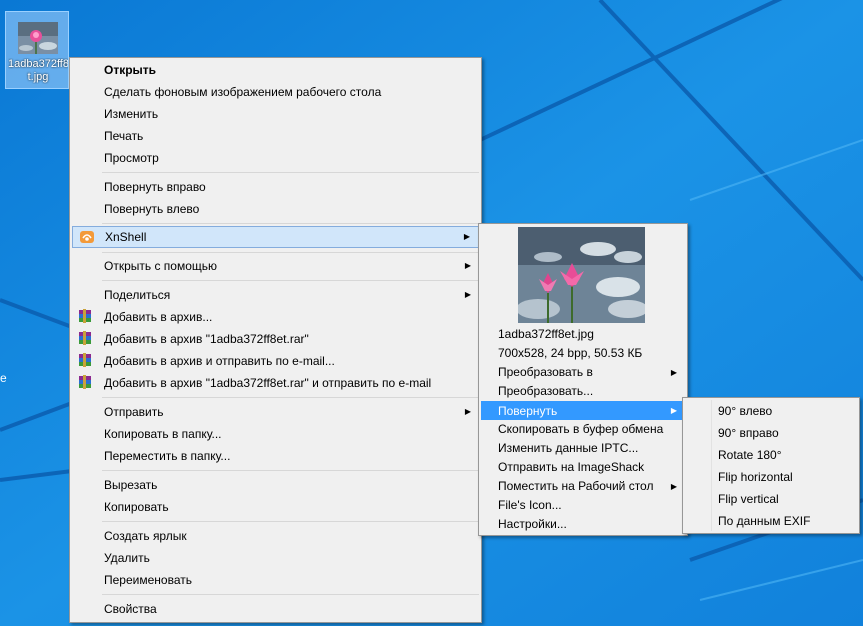  Describe the element at coordinates (771, 433) in the screenshot. I see `rotate-90-right: 90° вправо` at that location.